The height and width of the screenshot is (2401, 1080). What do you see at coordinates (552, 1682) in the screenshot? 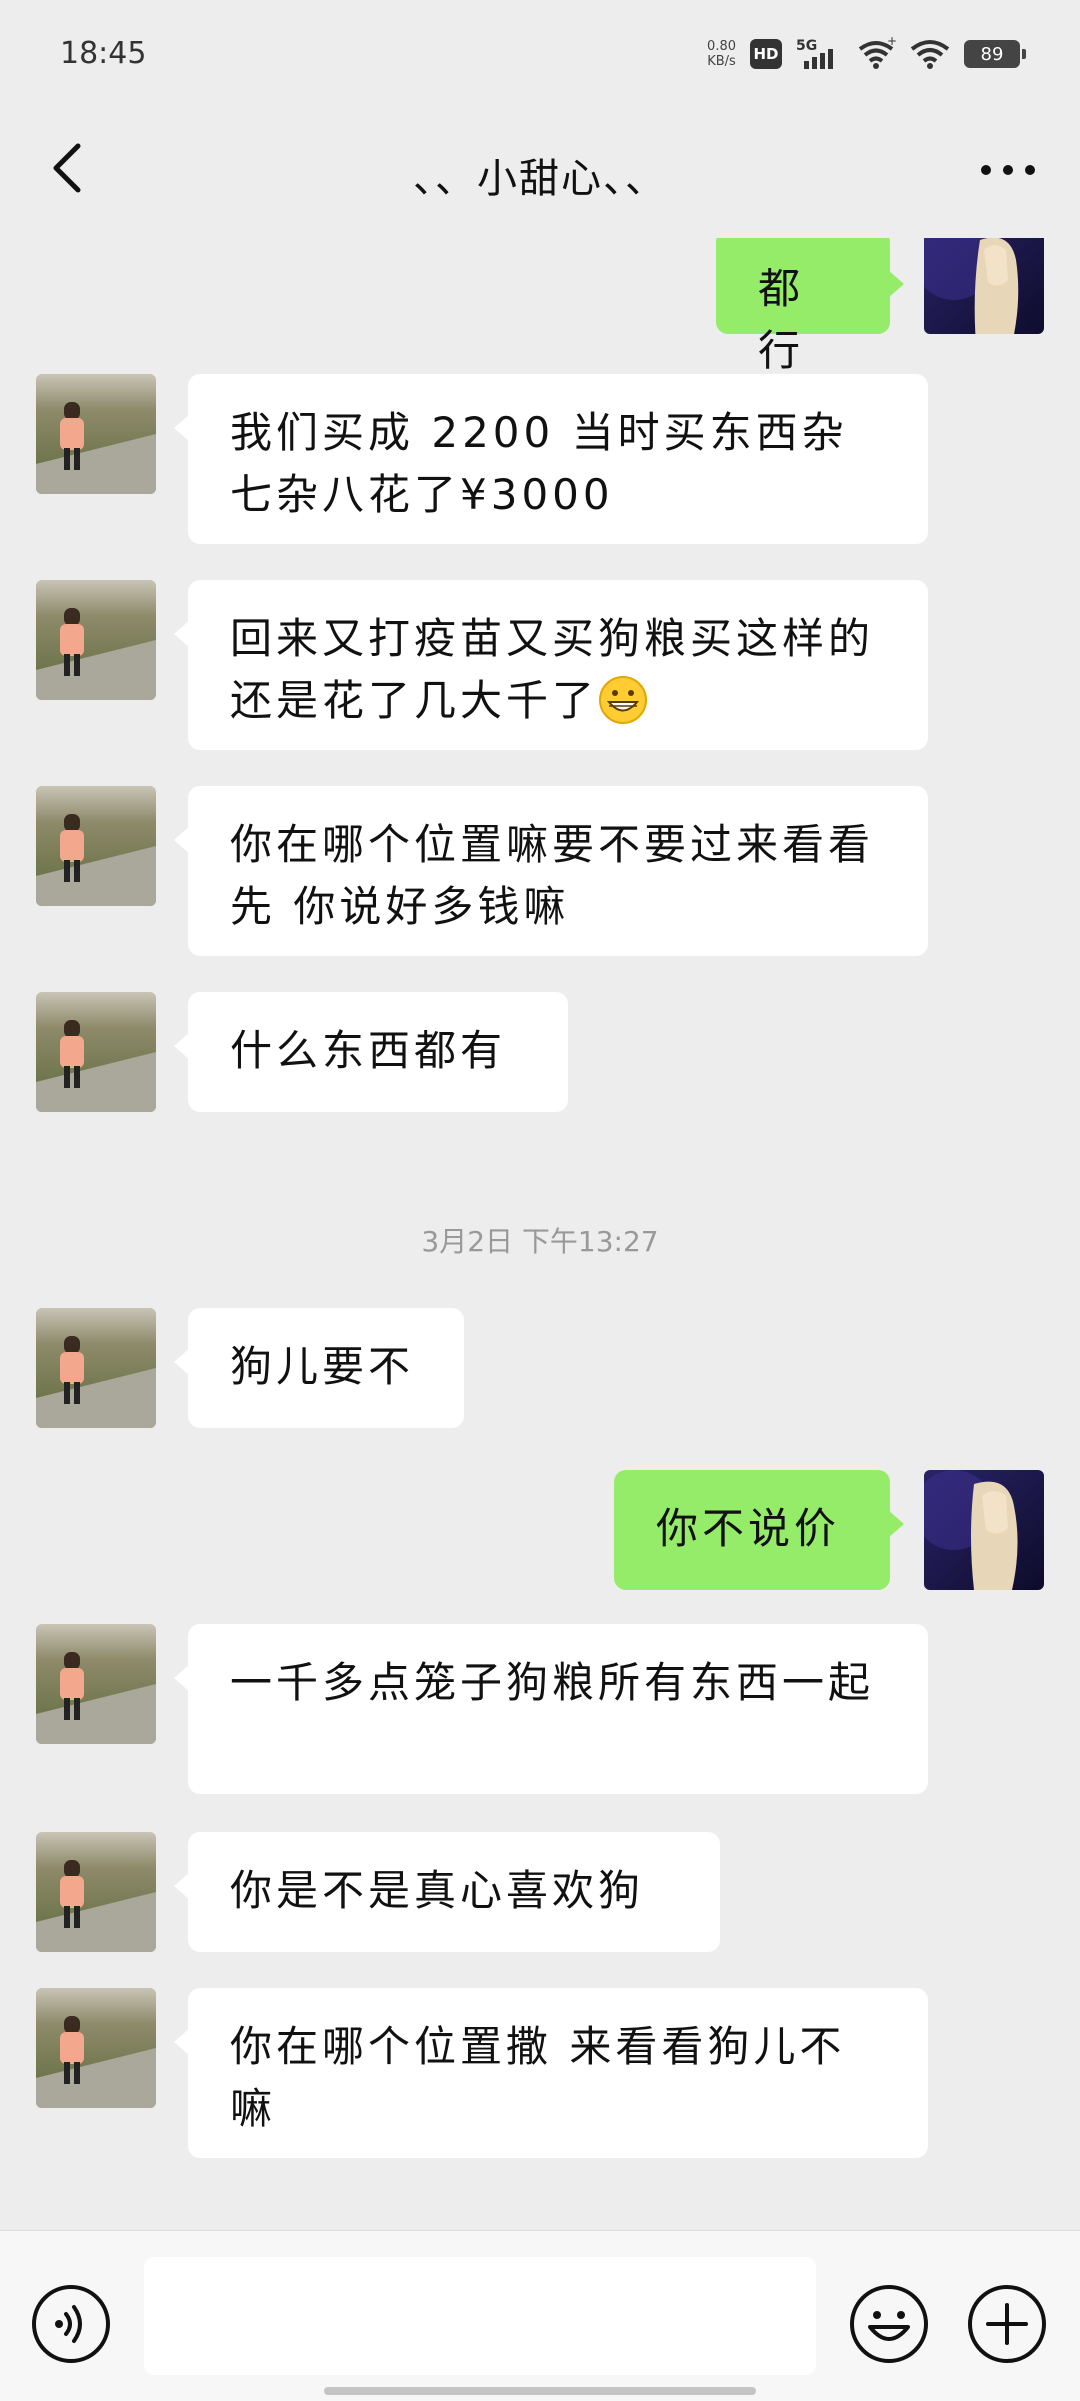
I see `message-text: 一千多点笼子狗粮所有东西一起` at bounding box center [552, 1682].